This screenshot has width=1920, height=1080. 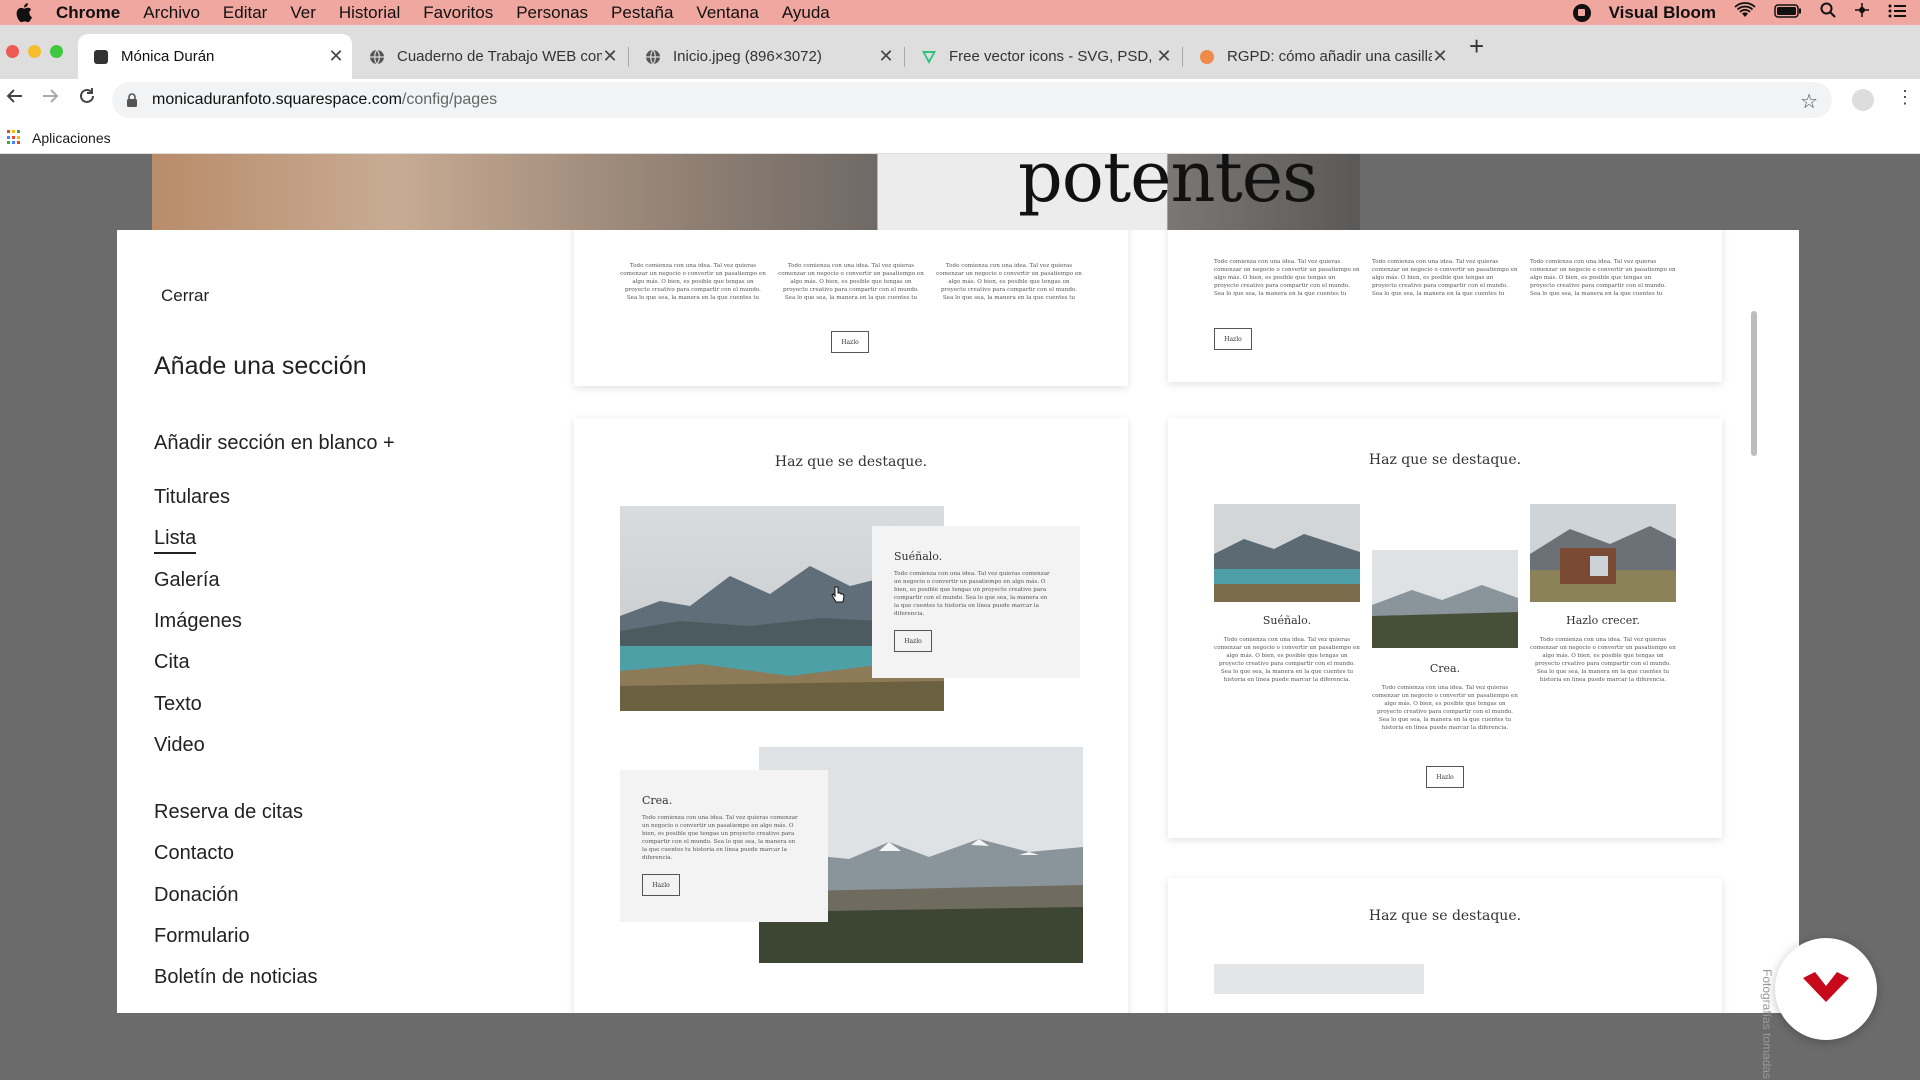 What do you see at coordinates (175, 540) in the screenshot?
I see `category-lista: Lista` at bounding box center [175, 540].